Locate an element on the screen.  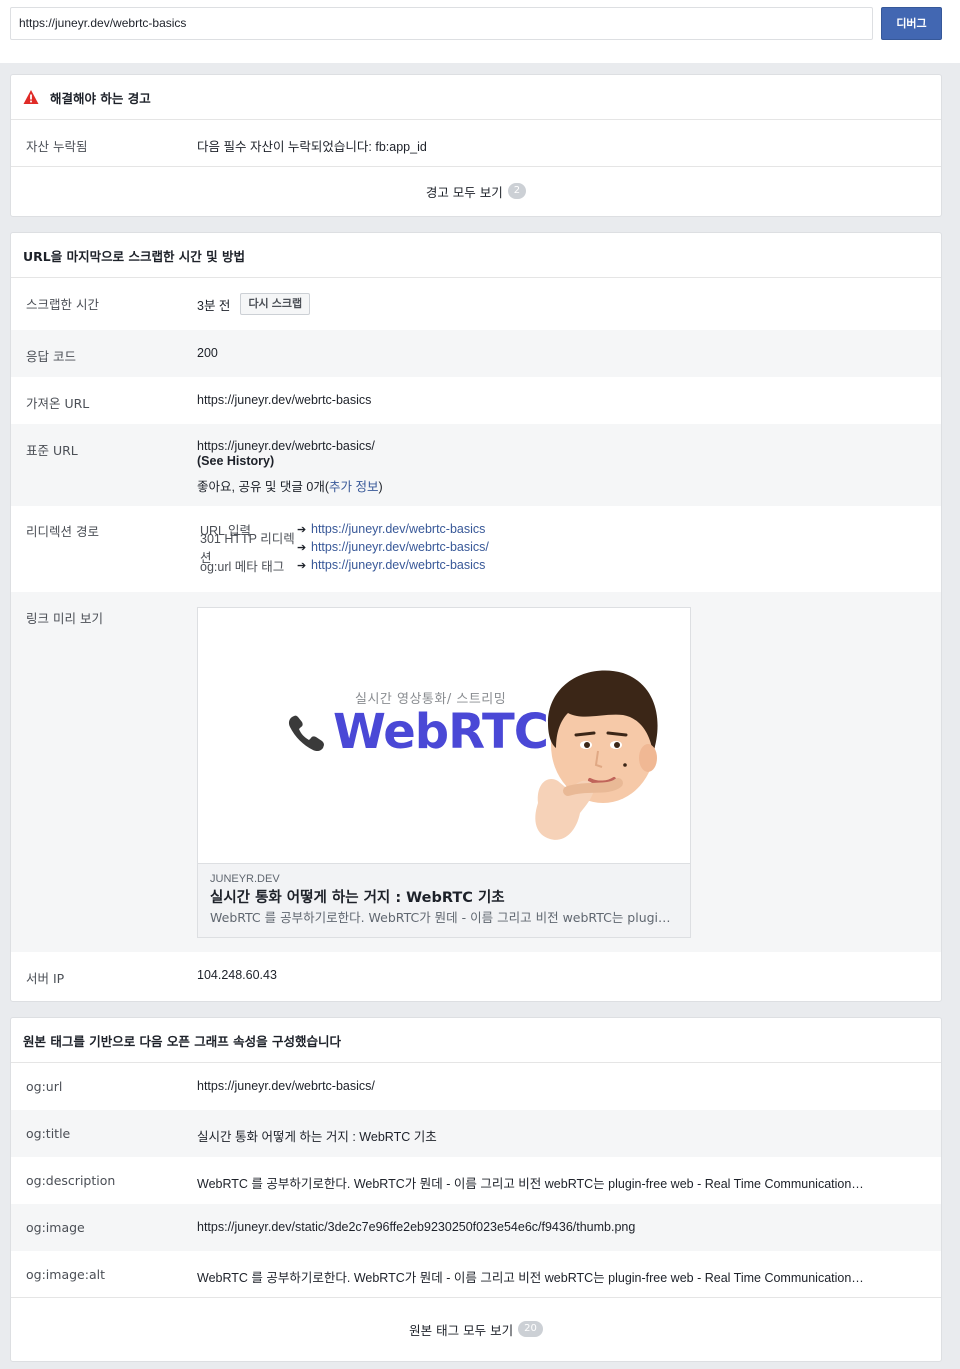
og-title: 원본 태그를 기반으로 다음 오픈 그래프 속성을 구성했습니다 is located at coordinates (182, 1041).